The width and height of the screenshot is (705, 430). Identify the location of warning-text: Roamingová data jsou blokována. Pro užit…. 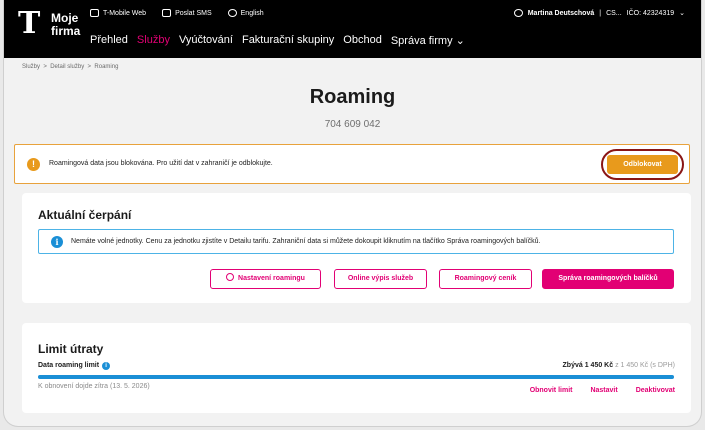
(161, 163).